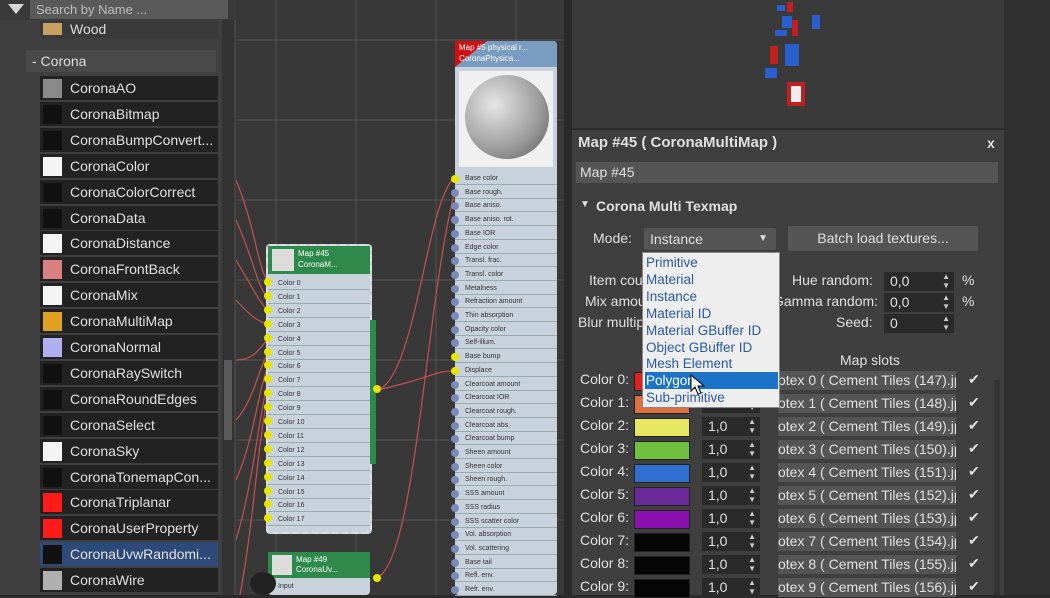 This screenshot has width=1050, height=598. Describe the element at coordinates (129, 243) in the screenshot. I see `list-item: CoronaDistance` at that location.